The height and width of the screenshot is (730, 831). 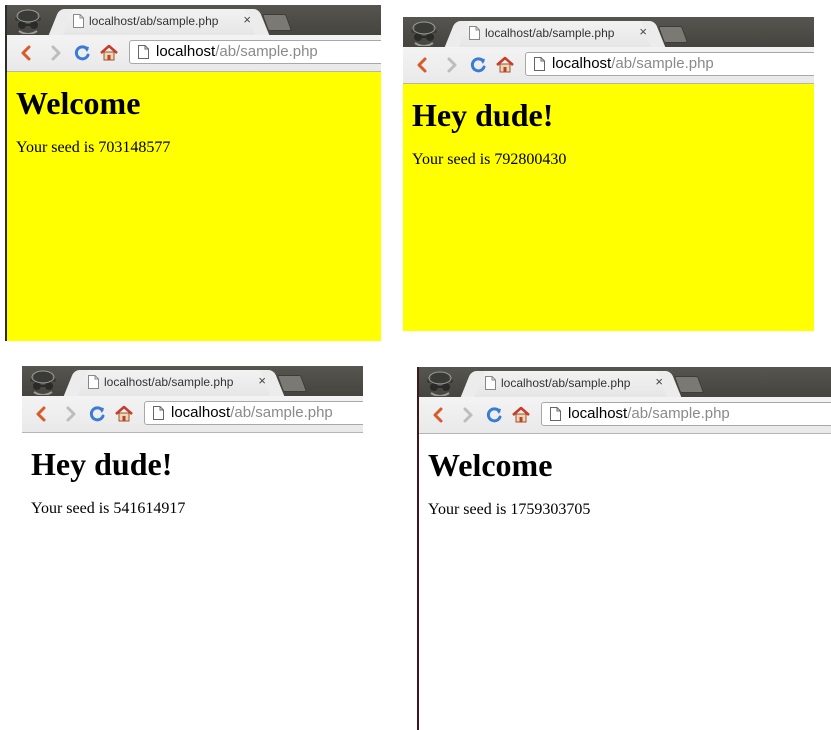 I want to click on seed-text: Your seed is 541614917, so click(x=108, y=508).